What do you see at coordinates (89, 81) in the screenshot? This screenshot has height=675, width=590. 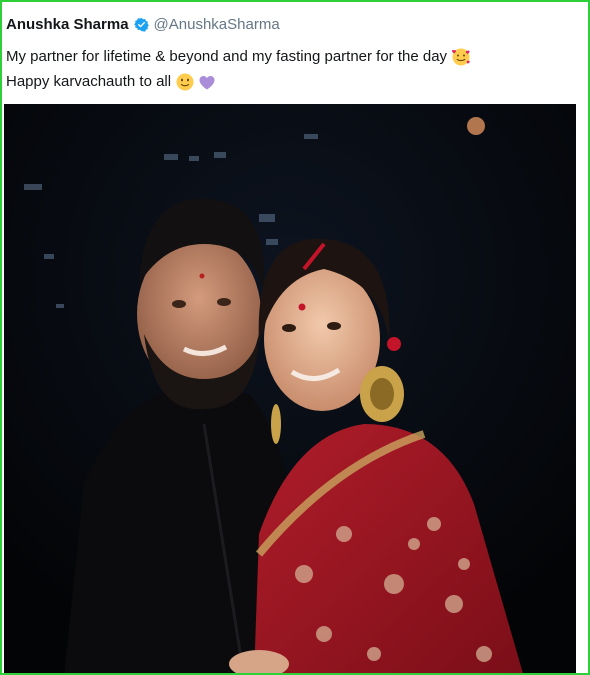 I see `tweet-text-line-2-label: Happy karvachauth to all` at bounding box center [89, 81].